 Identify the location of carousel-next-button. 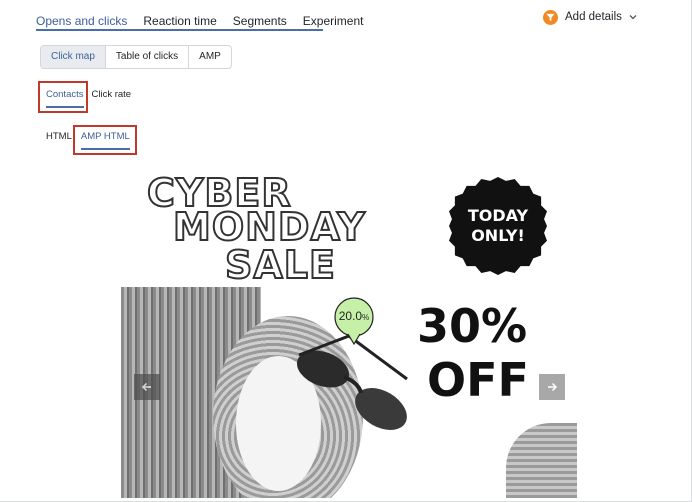
(552, 387).